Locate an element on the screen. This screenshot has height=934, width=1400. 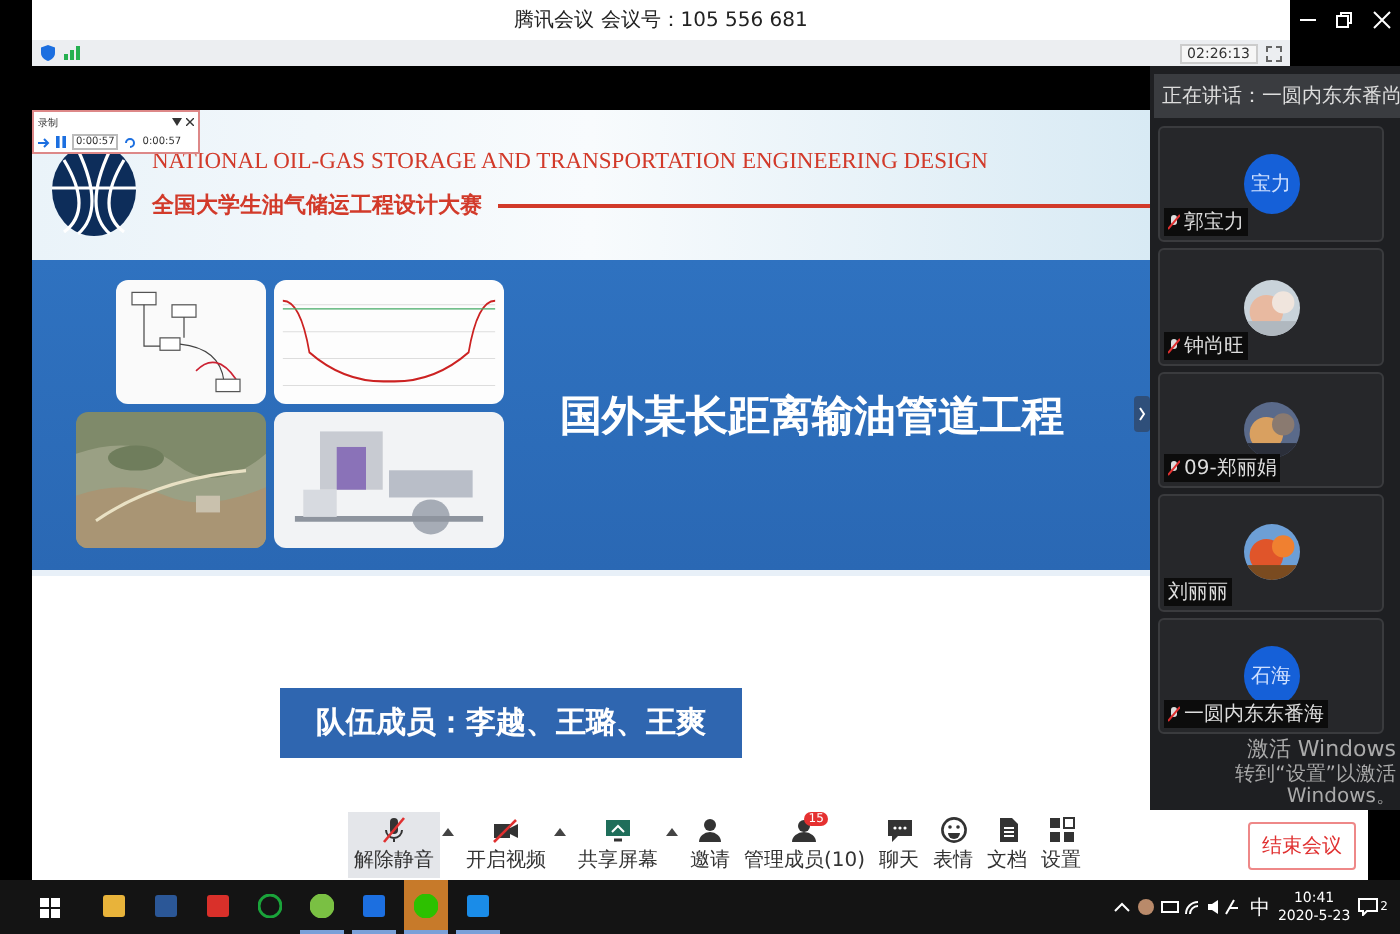
participant-name: 一圆内东东番海 is located at coordinates (1246, 714).